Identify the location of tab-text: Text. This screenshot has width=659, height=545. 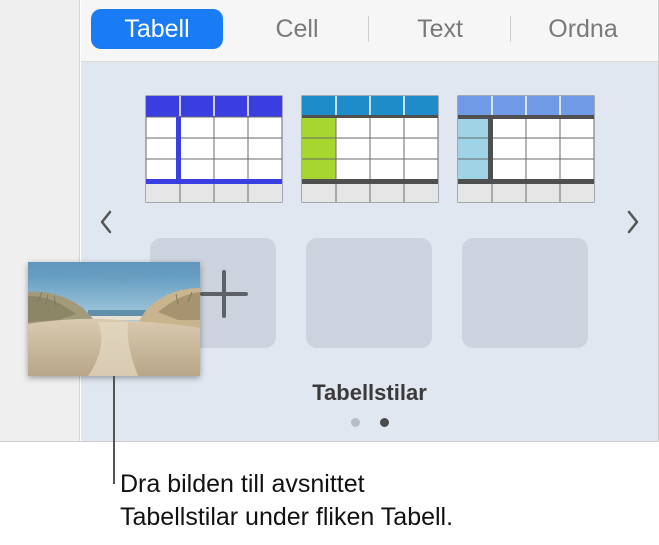
(440, 29).